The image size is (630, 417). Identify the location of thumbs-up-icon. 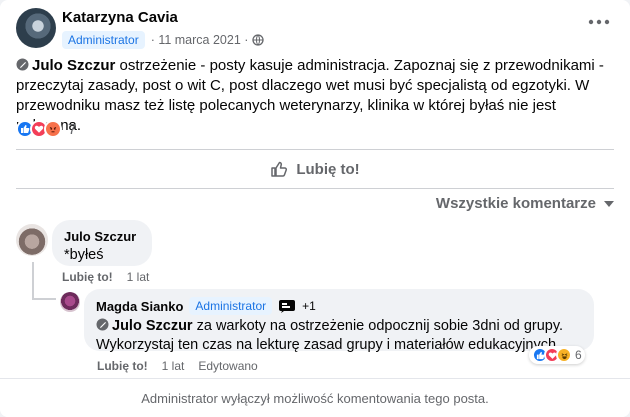
(279, 169).